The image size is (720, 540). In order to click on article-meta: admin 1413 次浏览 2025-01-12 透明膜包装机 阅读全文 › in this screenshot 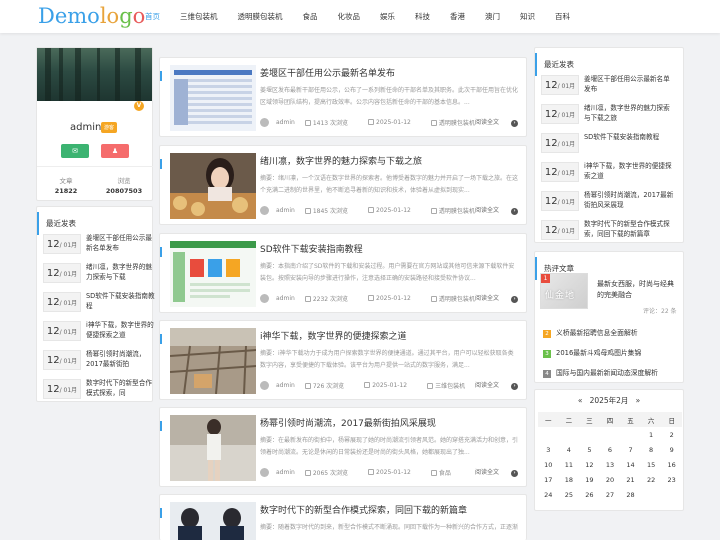, I will do `click(389, 122)`.